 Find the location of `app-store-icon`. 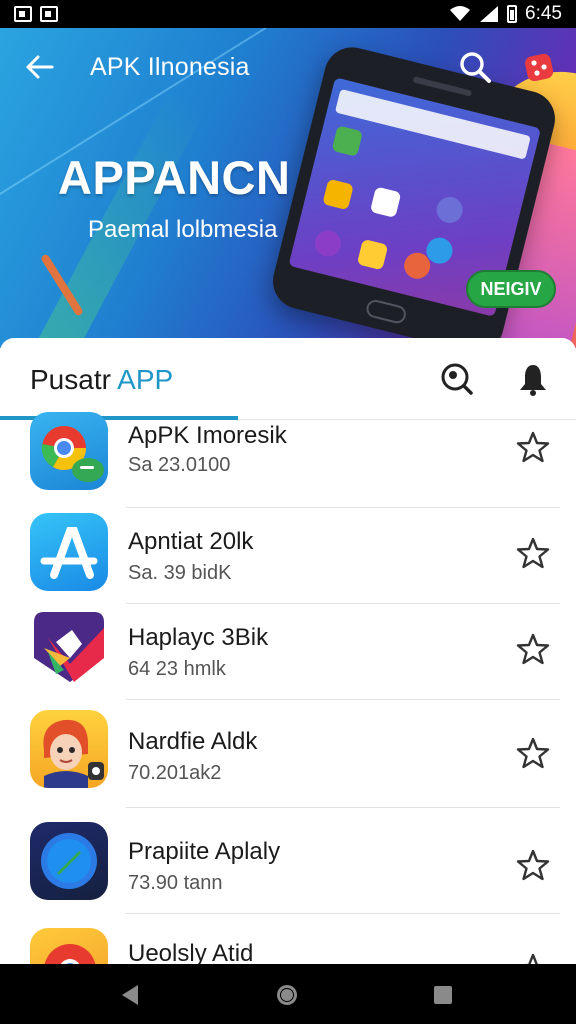

app-store-icon is located at coordinates (69, 552).